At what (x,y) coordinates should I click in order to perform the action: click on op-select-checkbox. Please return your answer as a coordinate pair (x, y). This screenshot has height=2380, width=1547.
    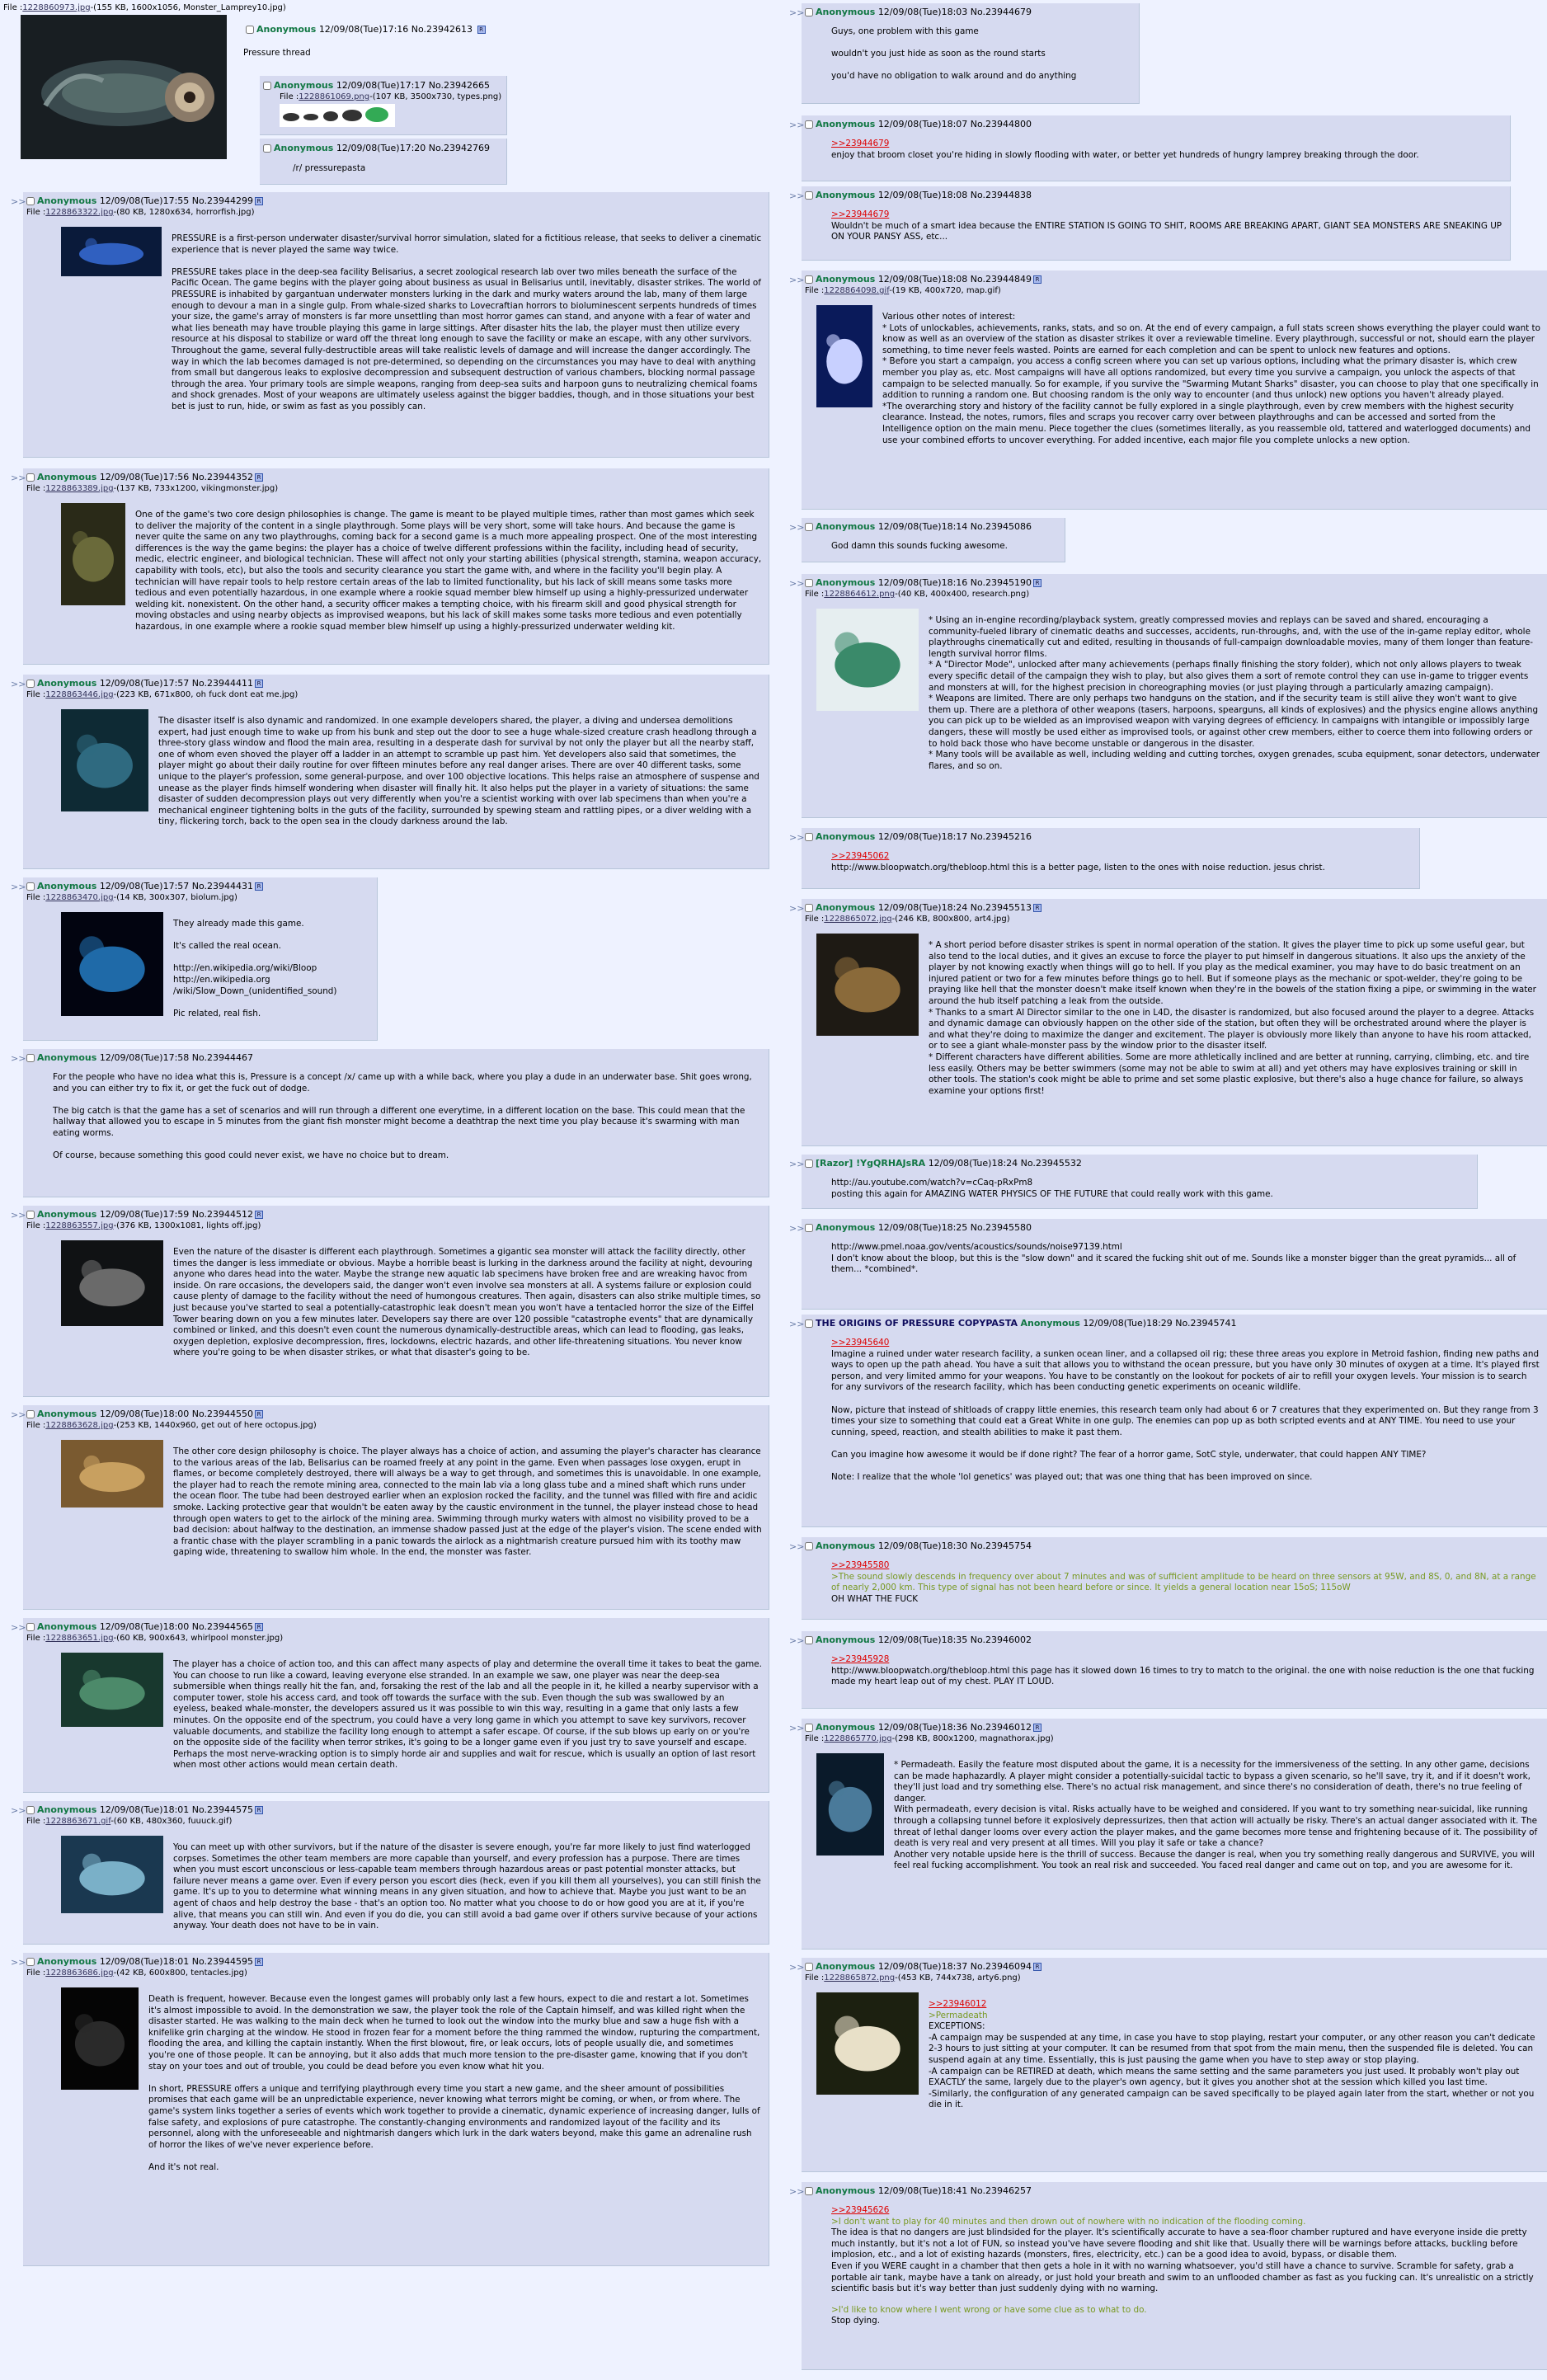
    Looking at the image, I should click on (250, 30).